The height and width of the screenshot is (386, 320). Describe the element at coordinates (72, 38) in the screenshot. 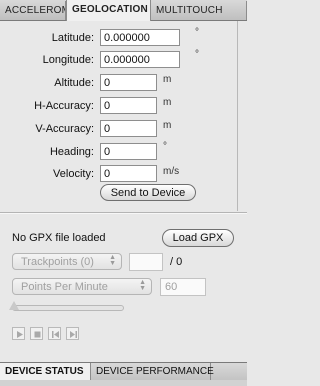

I see `latitude-label: Latitude:` at that location.